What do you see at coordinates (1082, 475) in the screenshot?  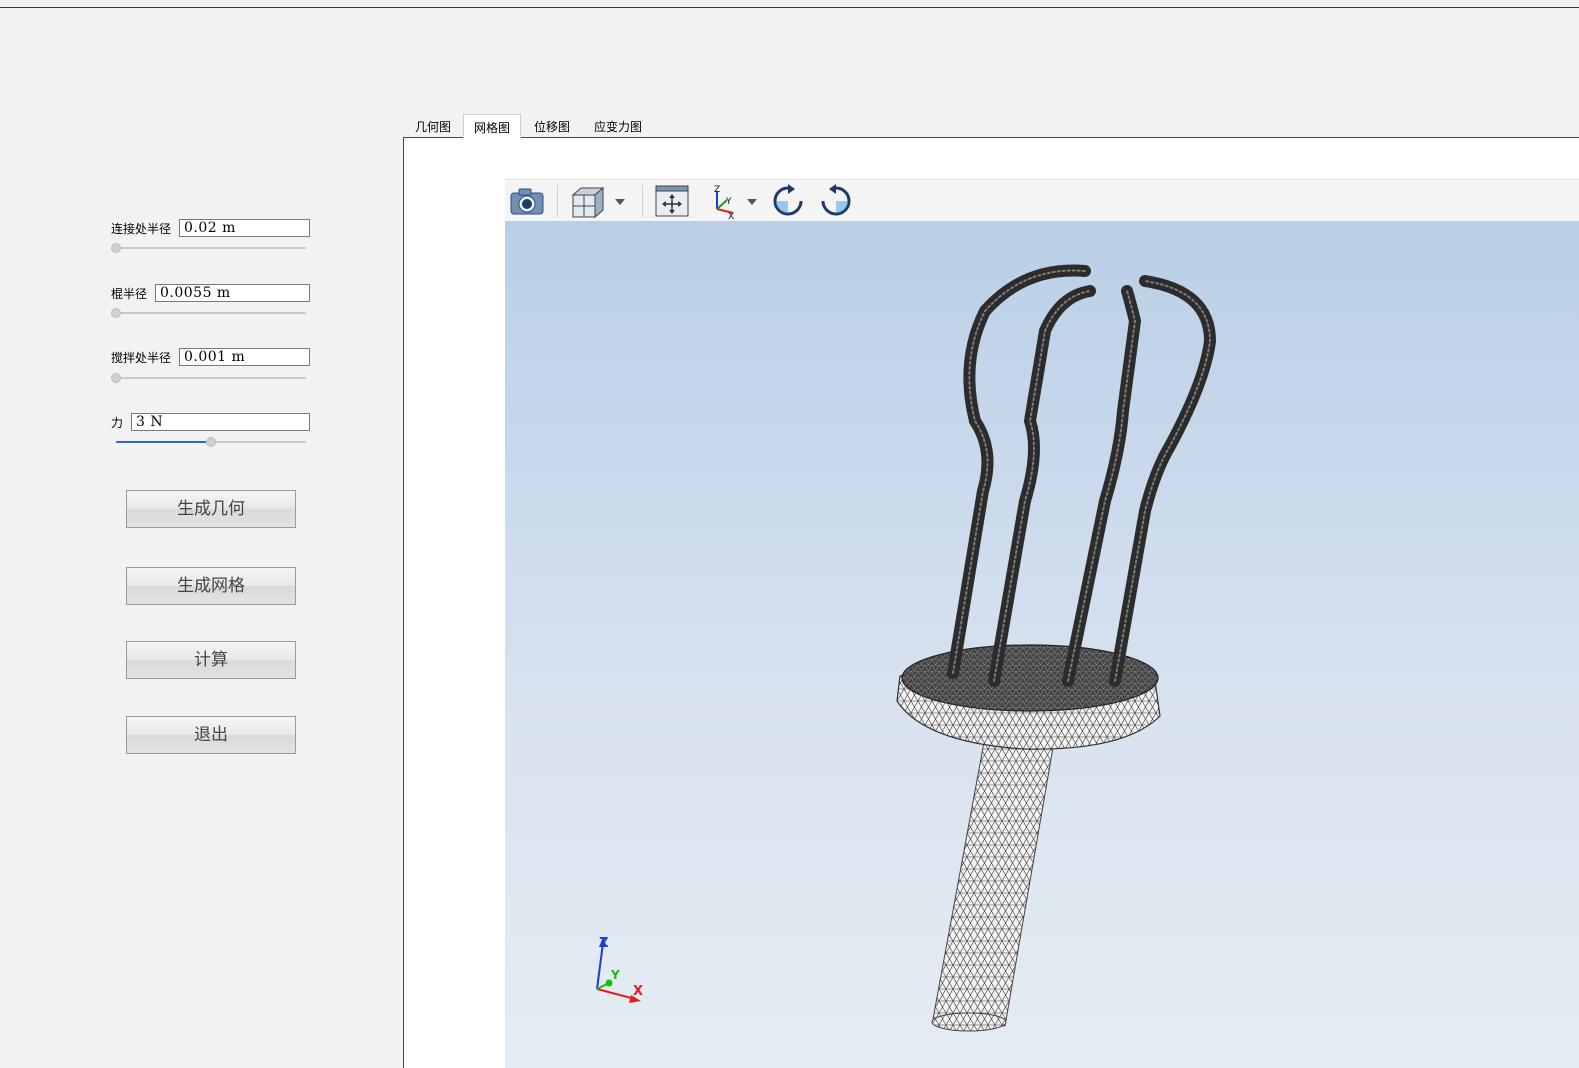 I see `whisk-wires` at bounding box center [1082, 475].